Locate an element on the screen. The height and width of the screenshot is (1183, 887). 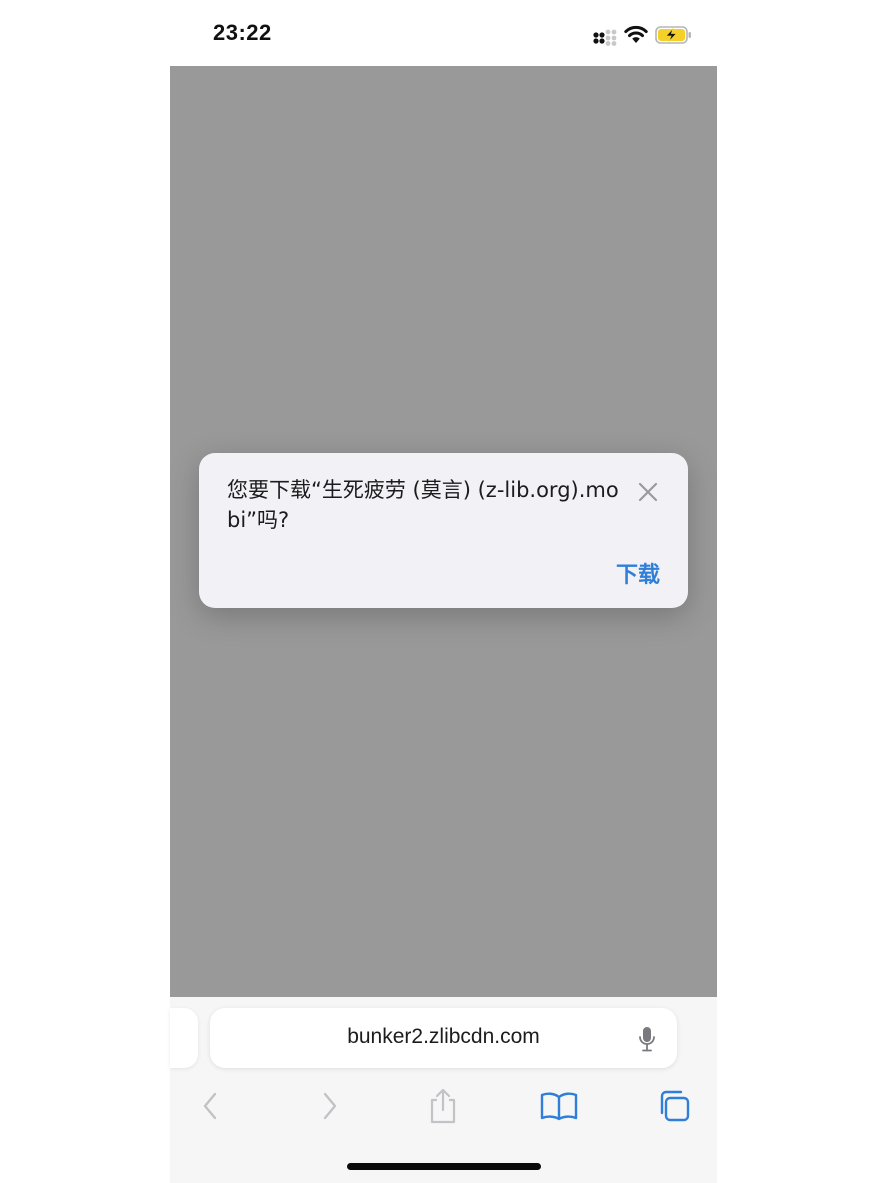
dialog-message: 您要下载“生死疲劳 (莫言) (z-lib.org).mobi”吗? is located at coordinates (423, 505).